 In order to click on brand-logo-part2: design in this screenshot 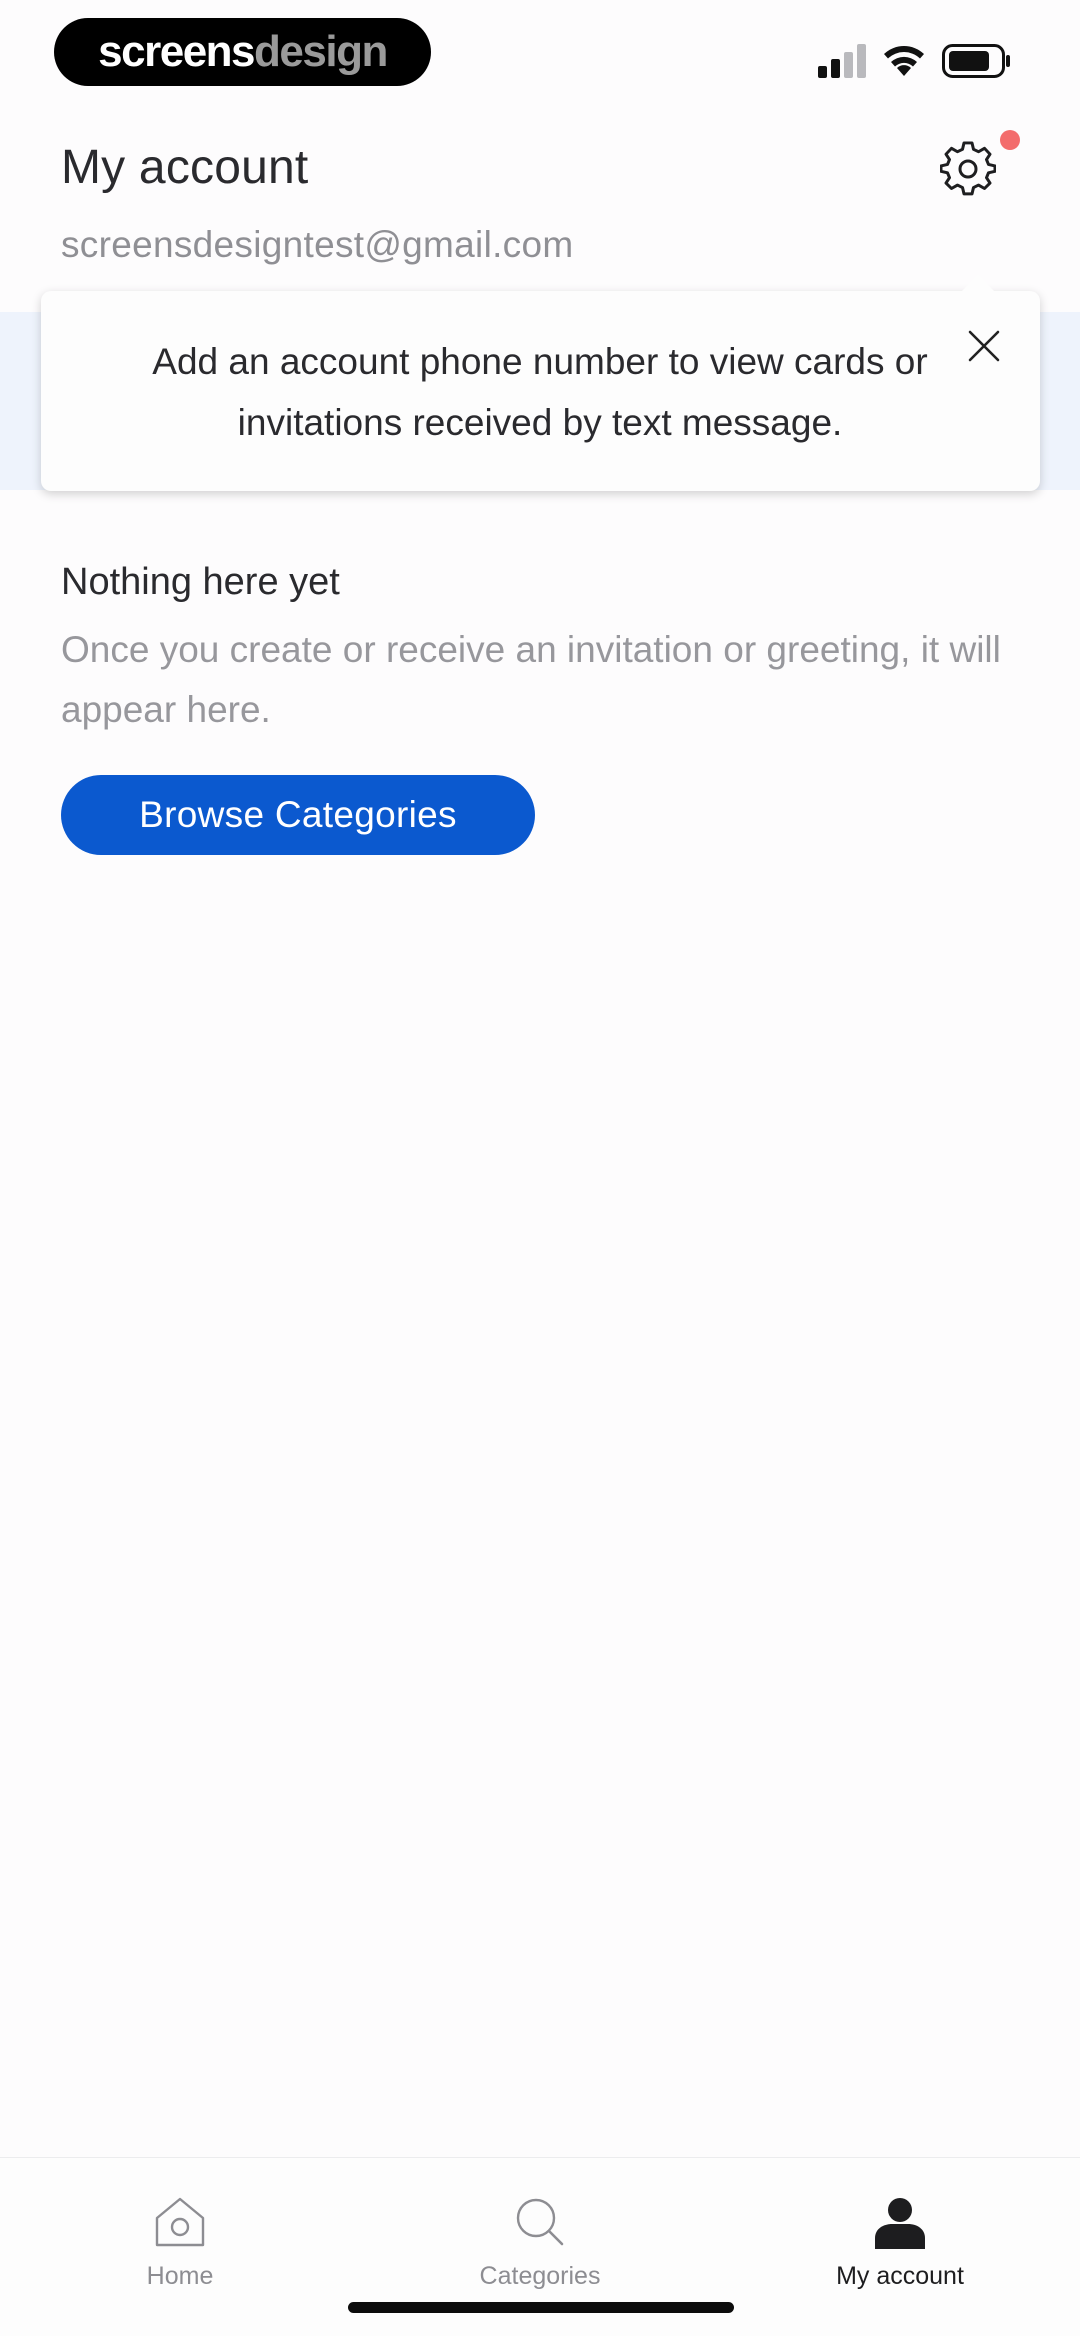, I will do `click(321, 51)`.